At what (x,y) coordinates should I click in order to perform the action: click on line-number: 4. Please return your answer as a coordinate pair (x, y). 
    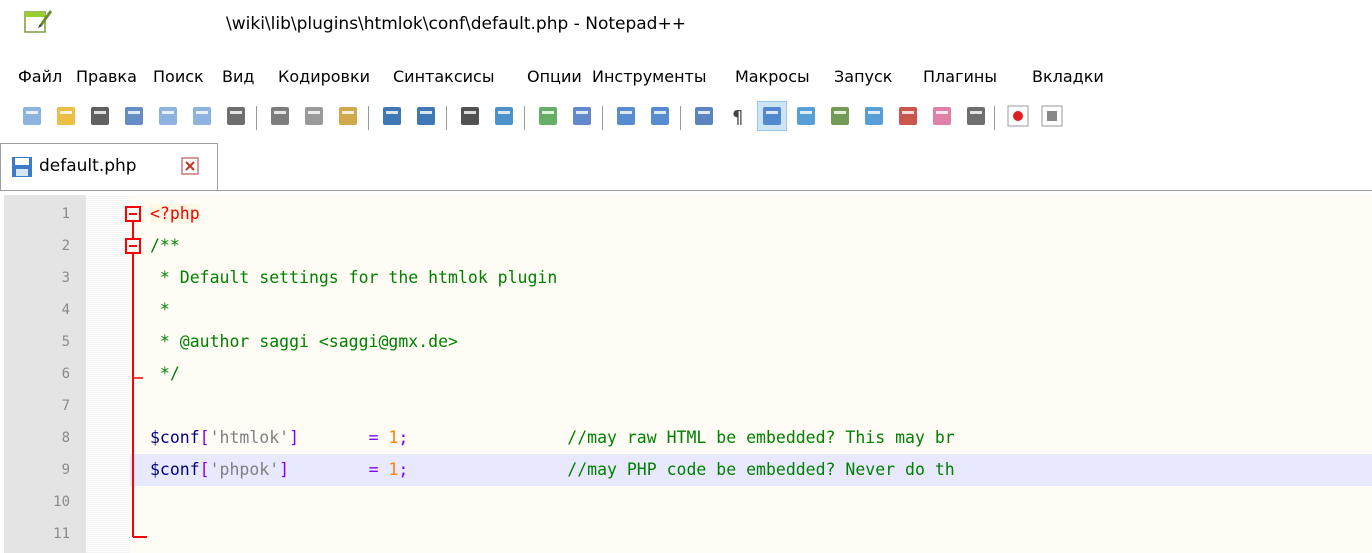
    Looking at the image, I should click on (65, 310).